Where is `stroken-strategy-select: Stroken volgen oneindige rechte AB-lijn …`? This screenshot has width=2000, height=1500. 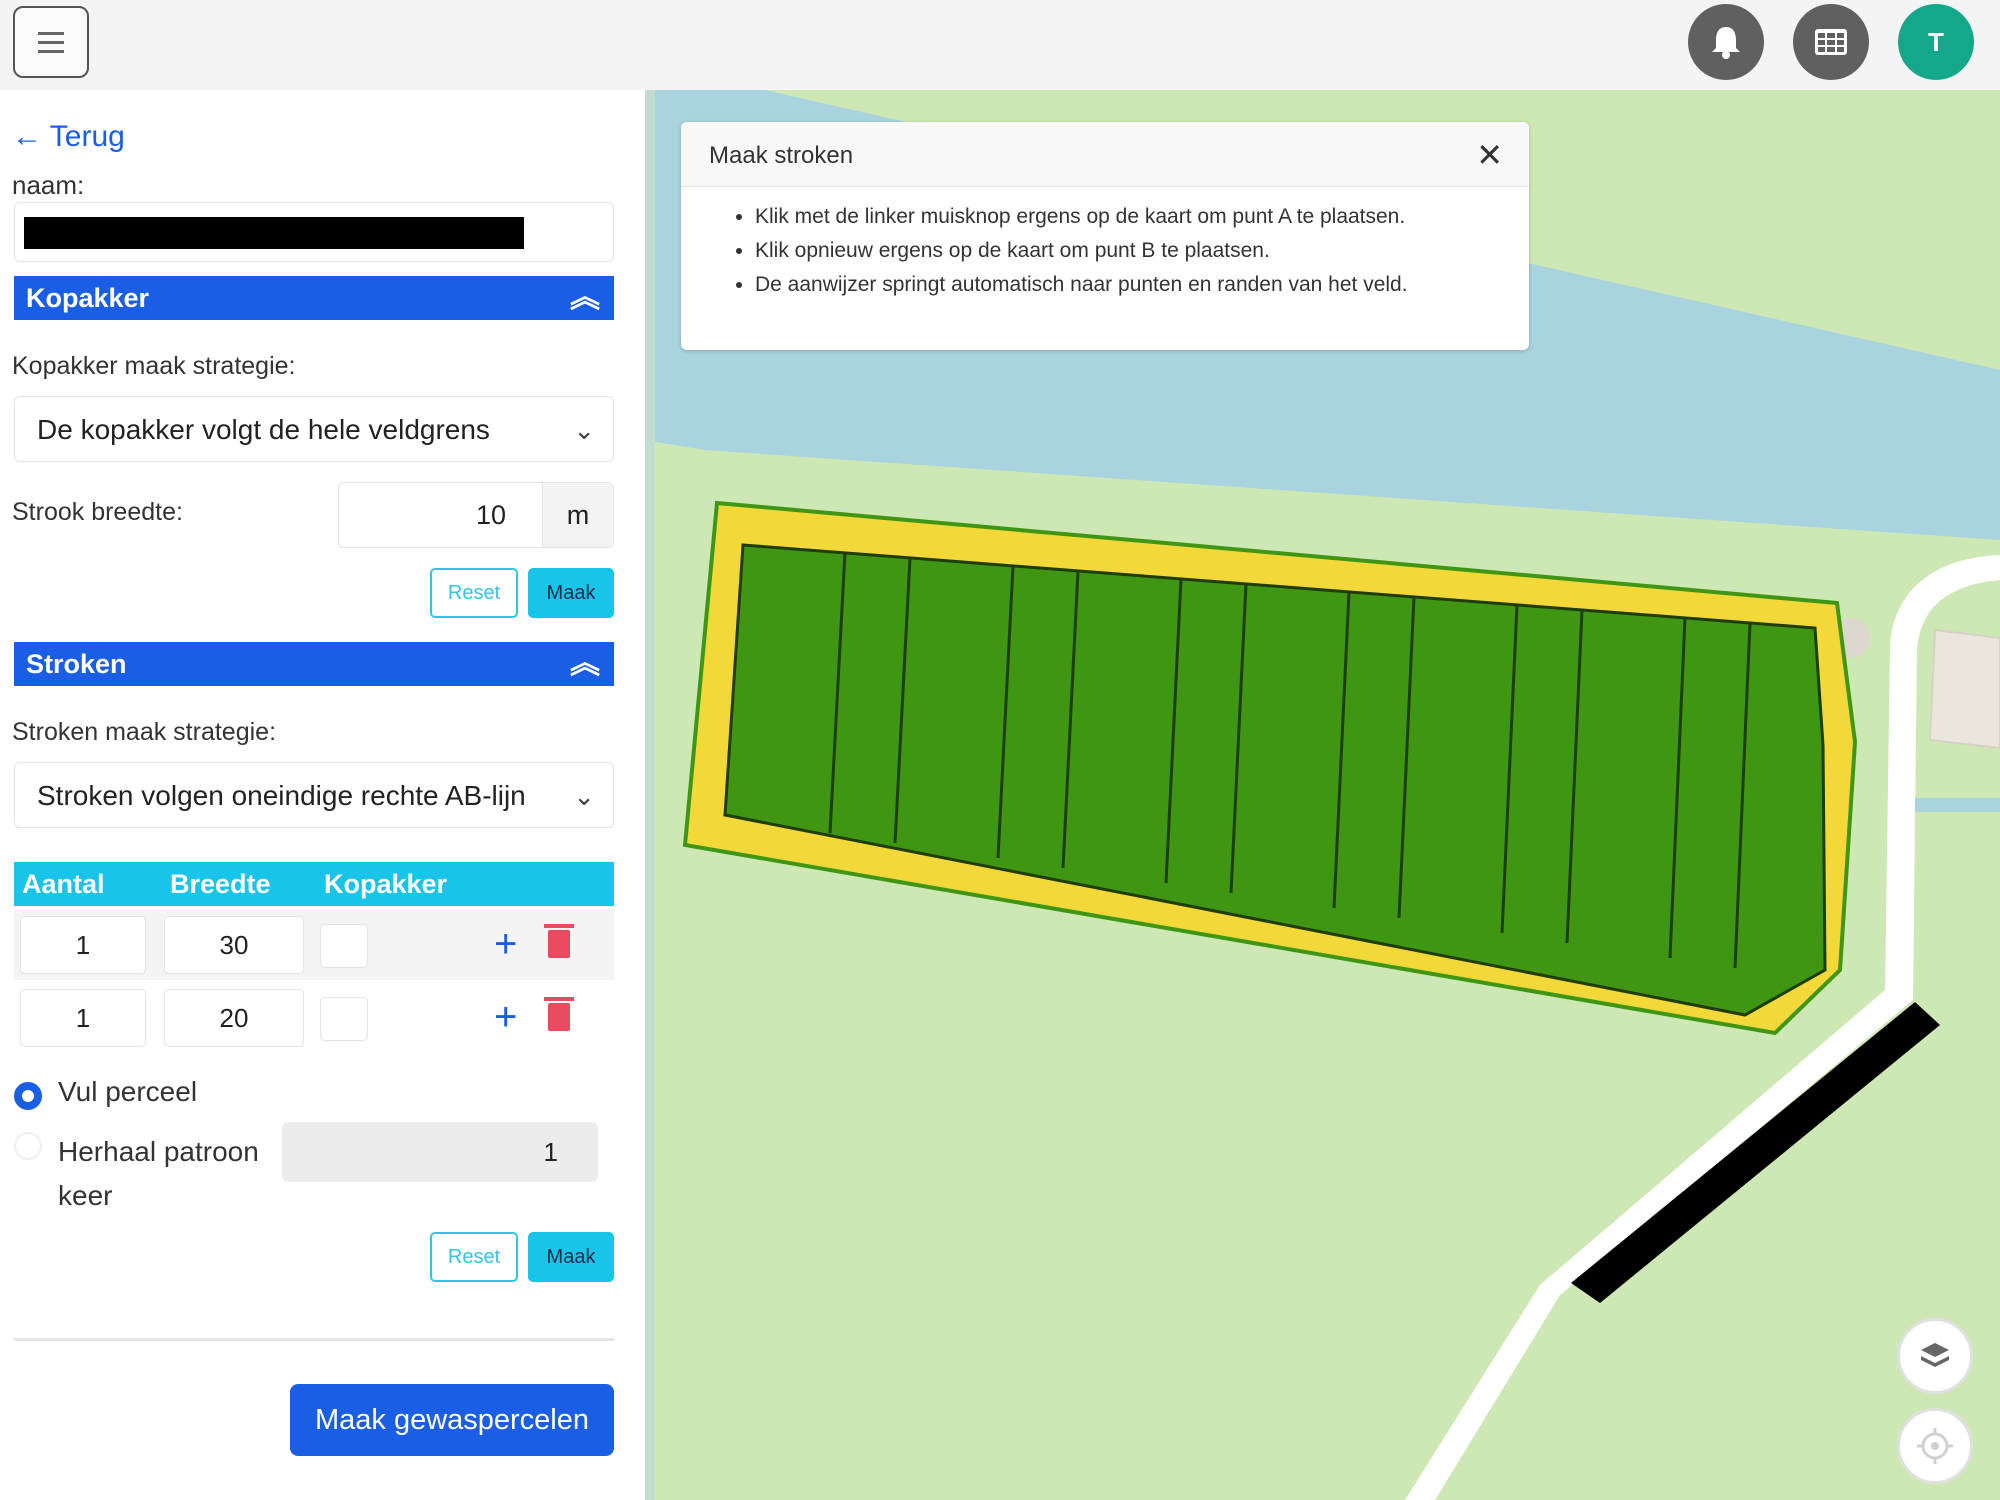 stroken-strategy-select: Stroken volgen oneindige rechte AB-lijn … is located at coordinates (314, 795).